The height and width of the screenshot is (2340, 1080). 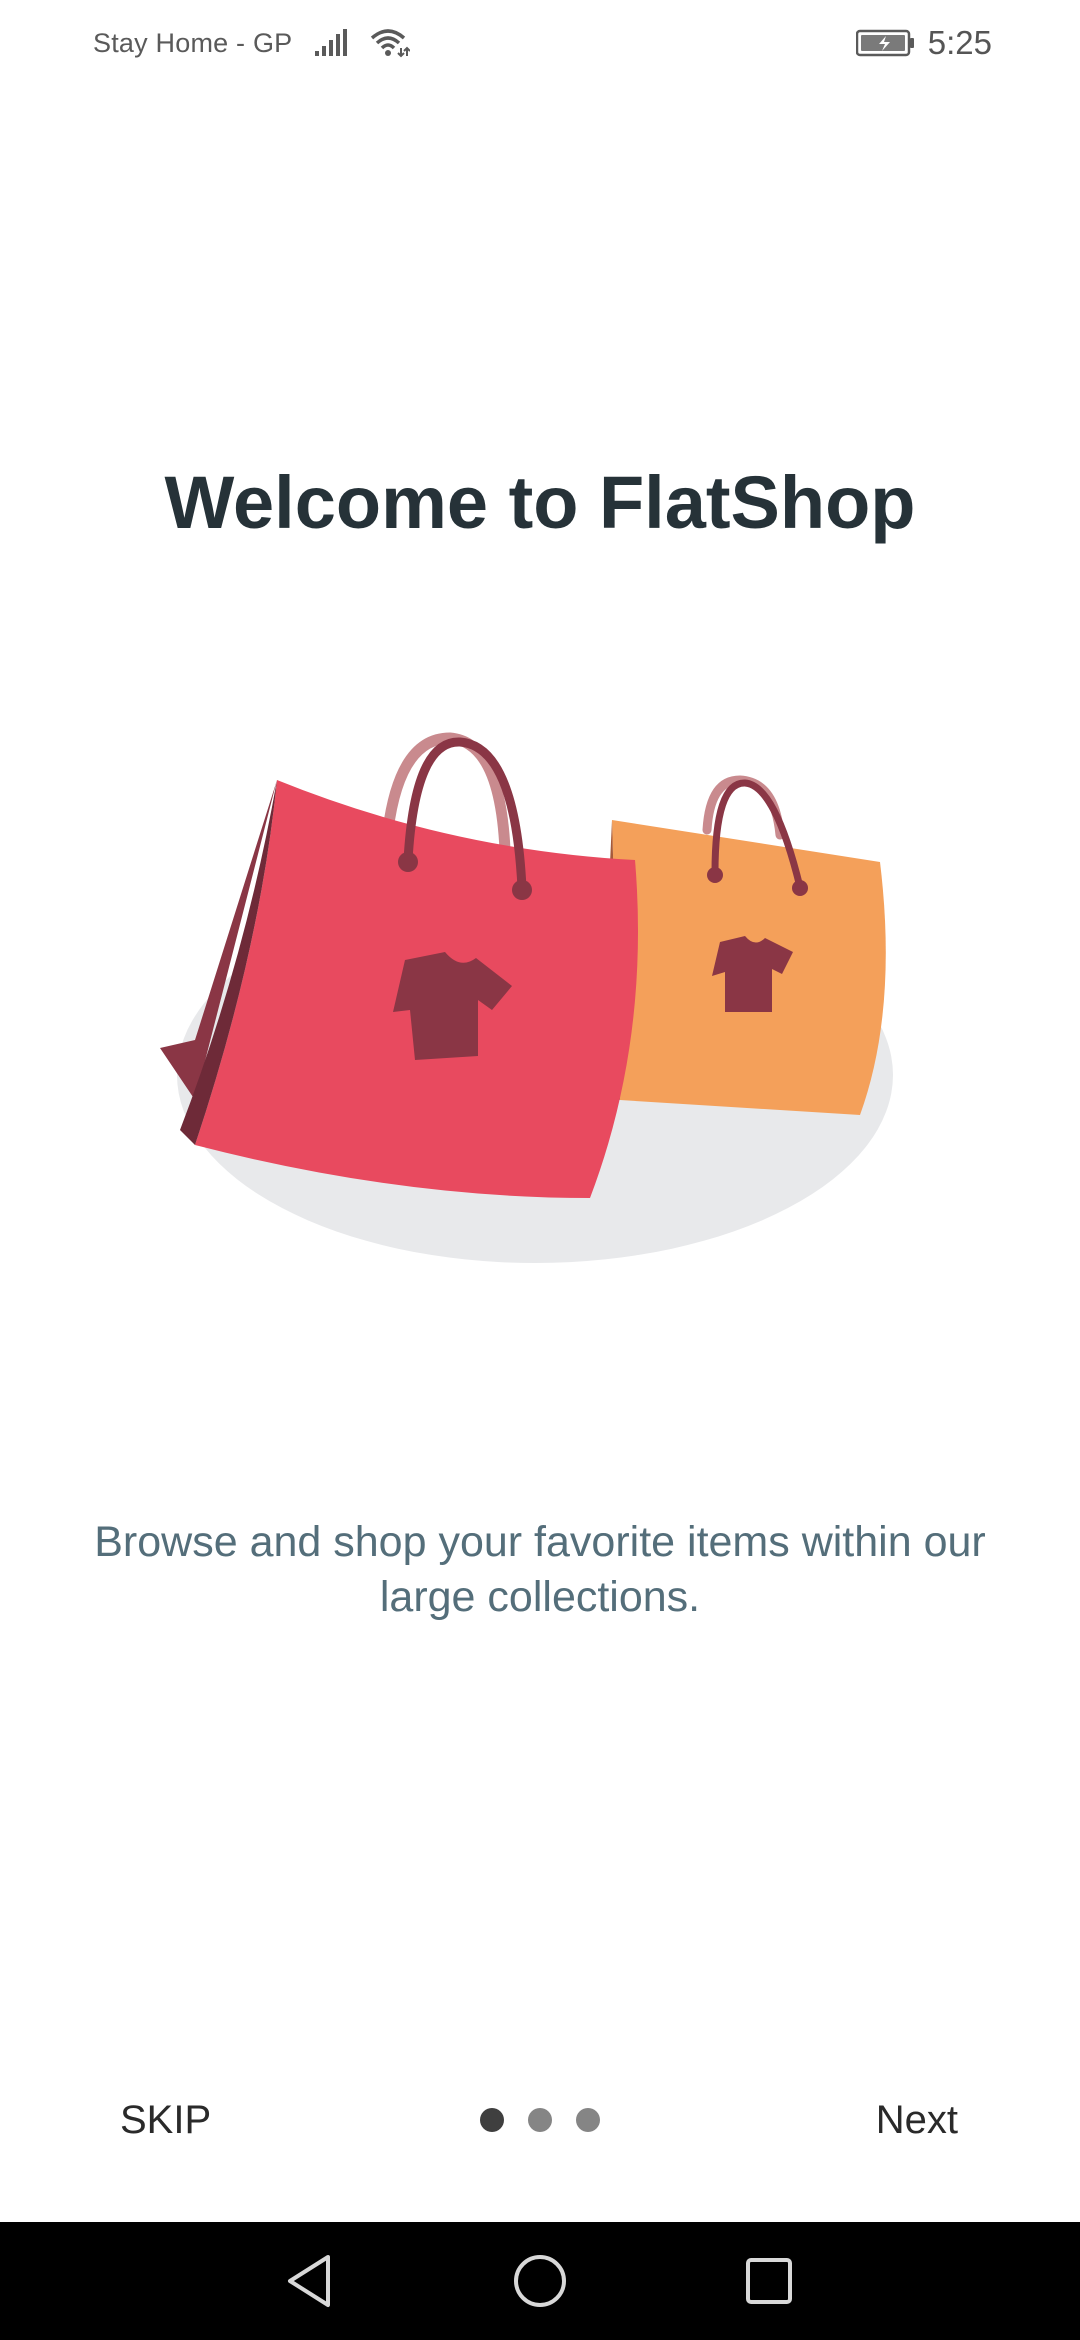 I want to click on battery-charging-icon, so click(x=885, y=43).